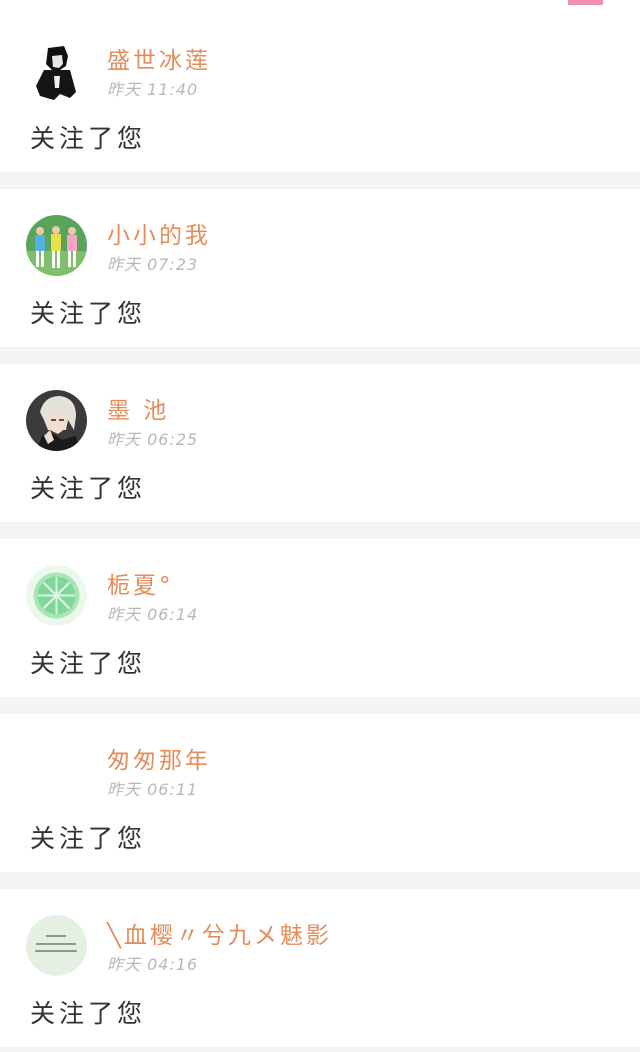 This screenshot has height=1052, width=640. What do you see at coordinates (153, 789) in the screenshot?
I see `timestamp: 昨天 06:11` at bounding box center [153, 789].